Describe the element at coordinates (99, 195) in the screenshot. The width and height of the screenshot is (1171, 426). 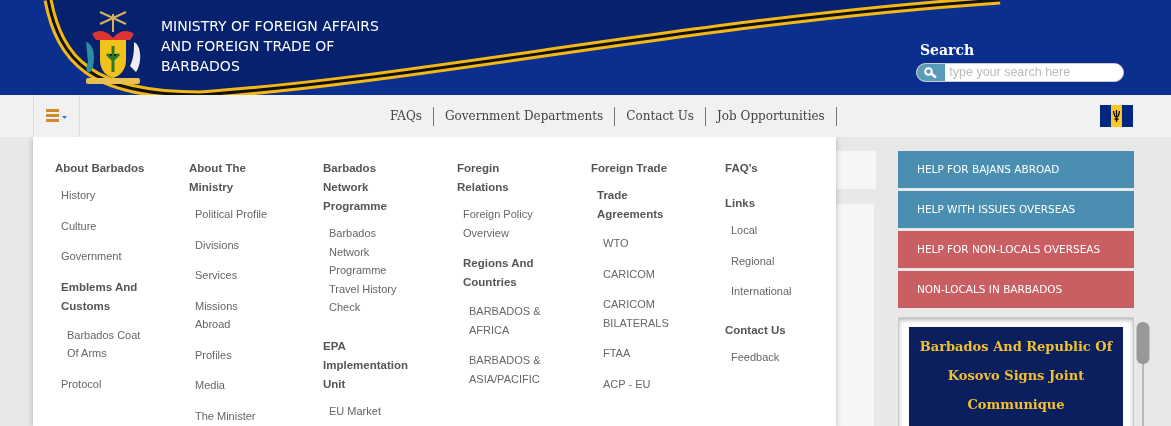
I see `menu-link: History` at that location.